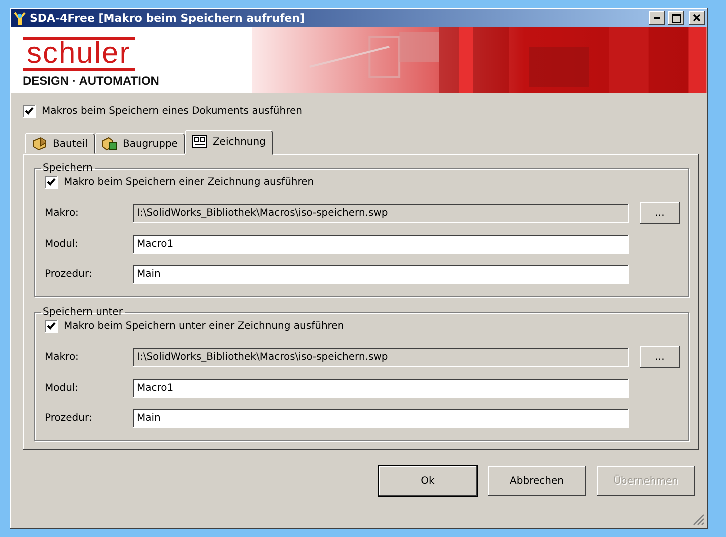 The width and height of the screenshot is (726, 537). I want to click on group-title: Speichern unter, so click(83, 312).